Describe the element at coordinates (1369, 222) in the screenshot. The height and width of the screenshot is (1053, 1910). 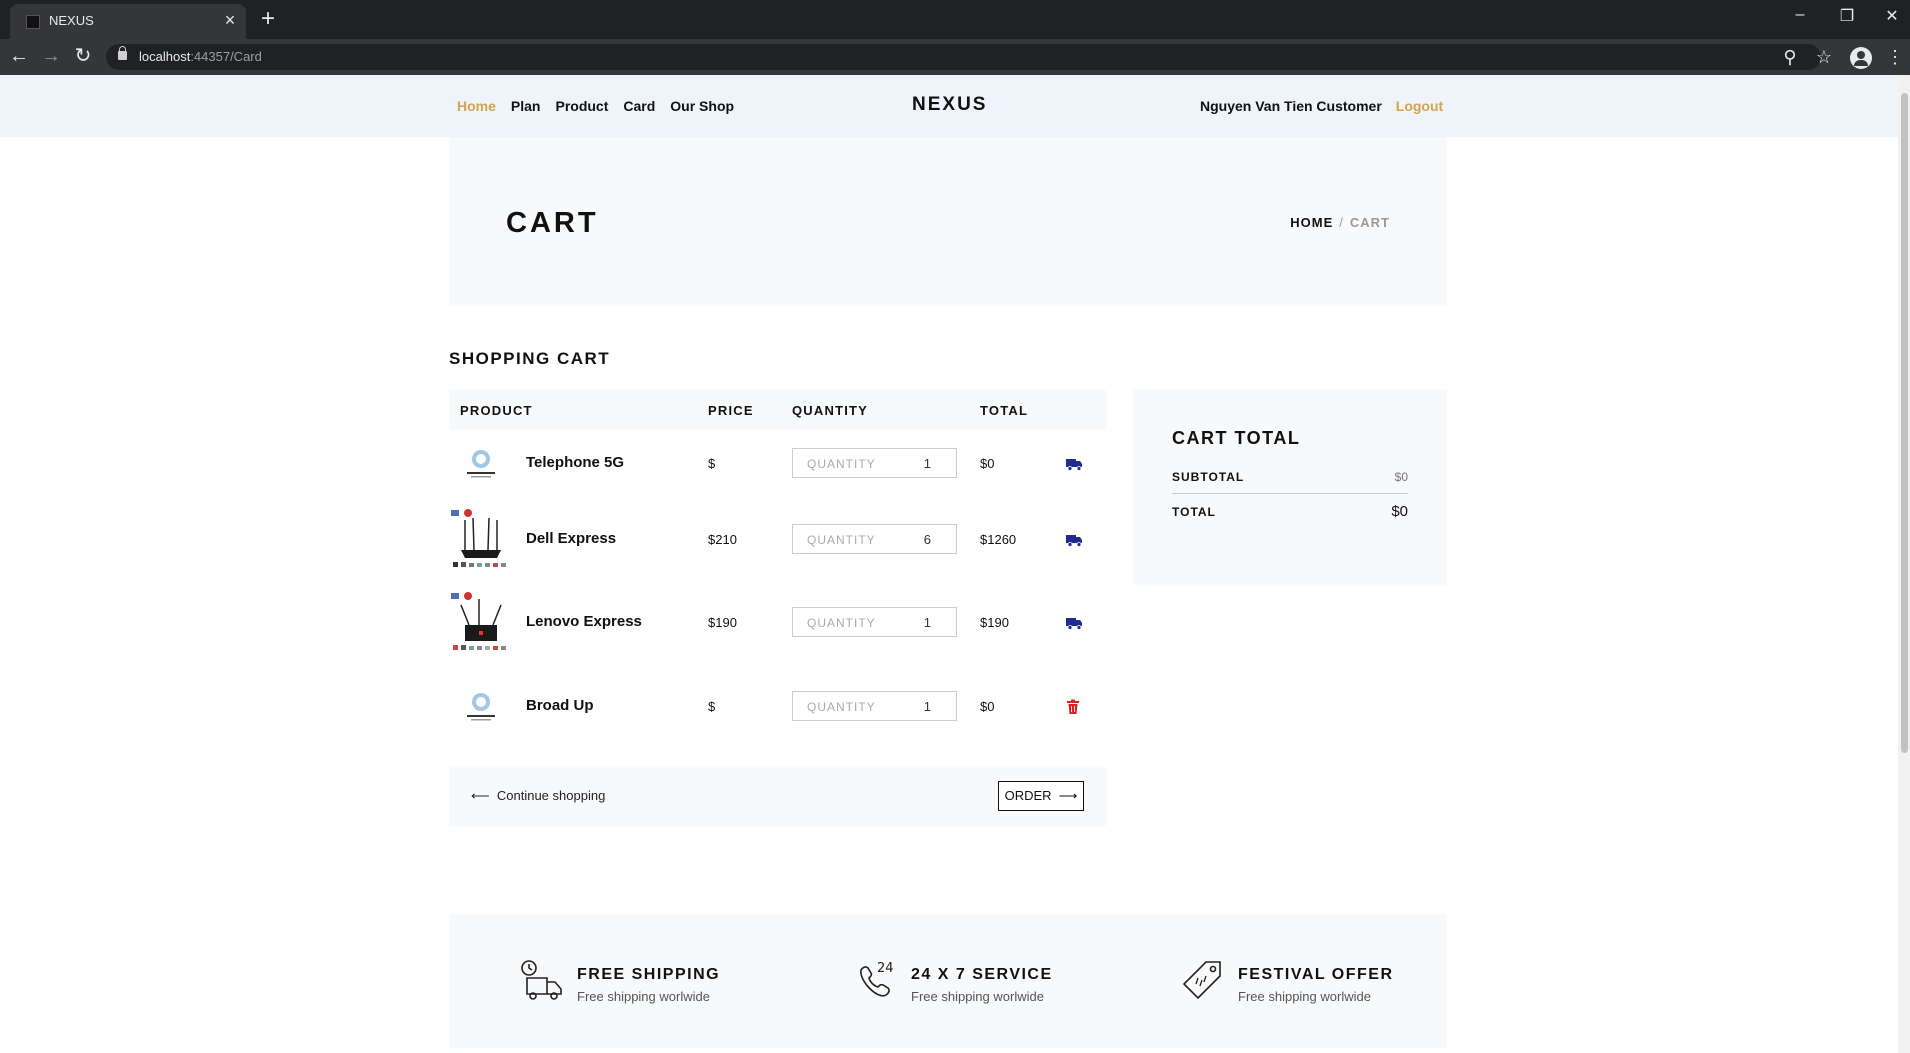
I see `breadcrumb-current: CART` at that location.